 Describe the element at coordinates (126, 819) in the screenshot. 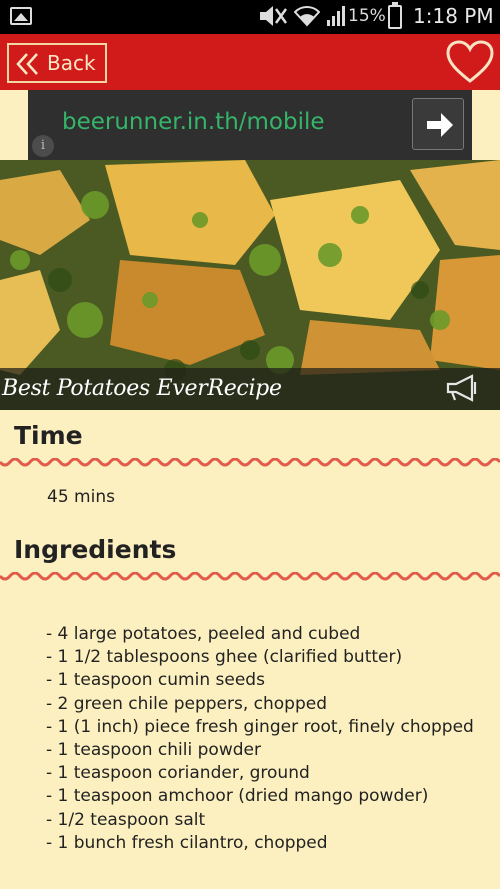

I see `ingredient-item: - 1/2 teaspoon salt` at that location.